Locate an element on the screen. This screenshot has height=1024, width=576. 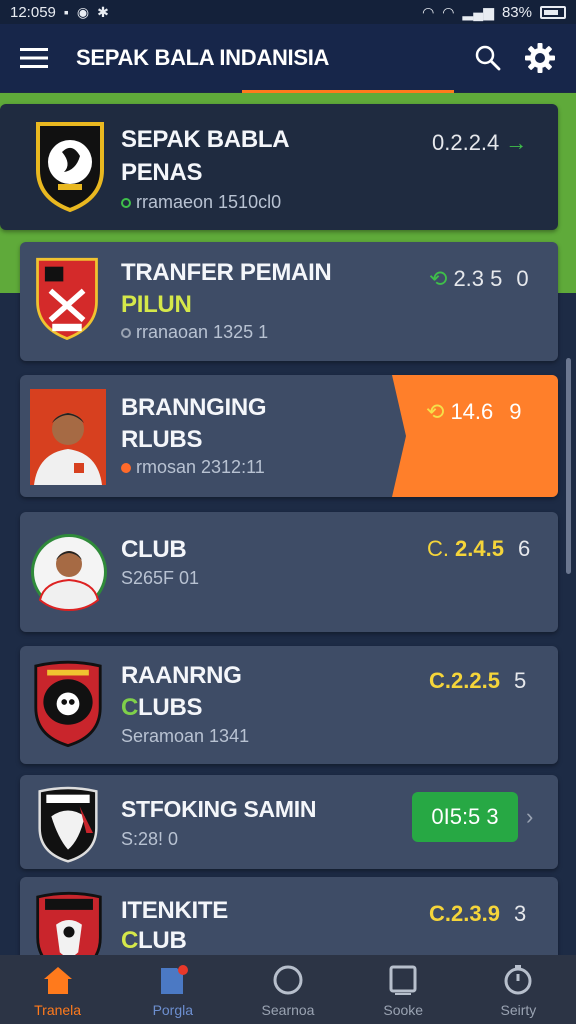
item-subtitle: RLUBS is located at coordinates (162, 439).